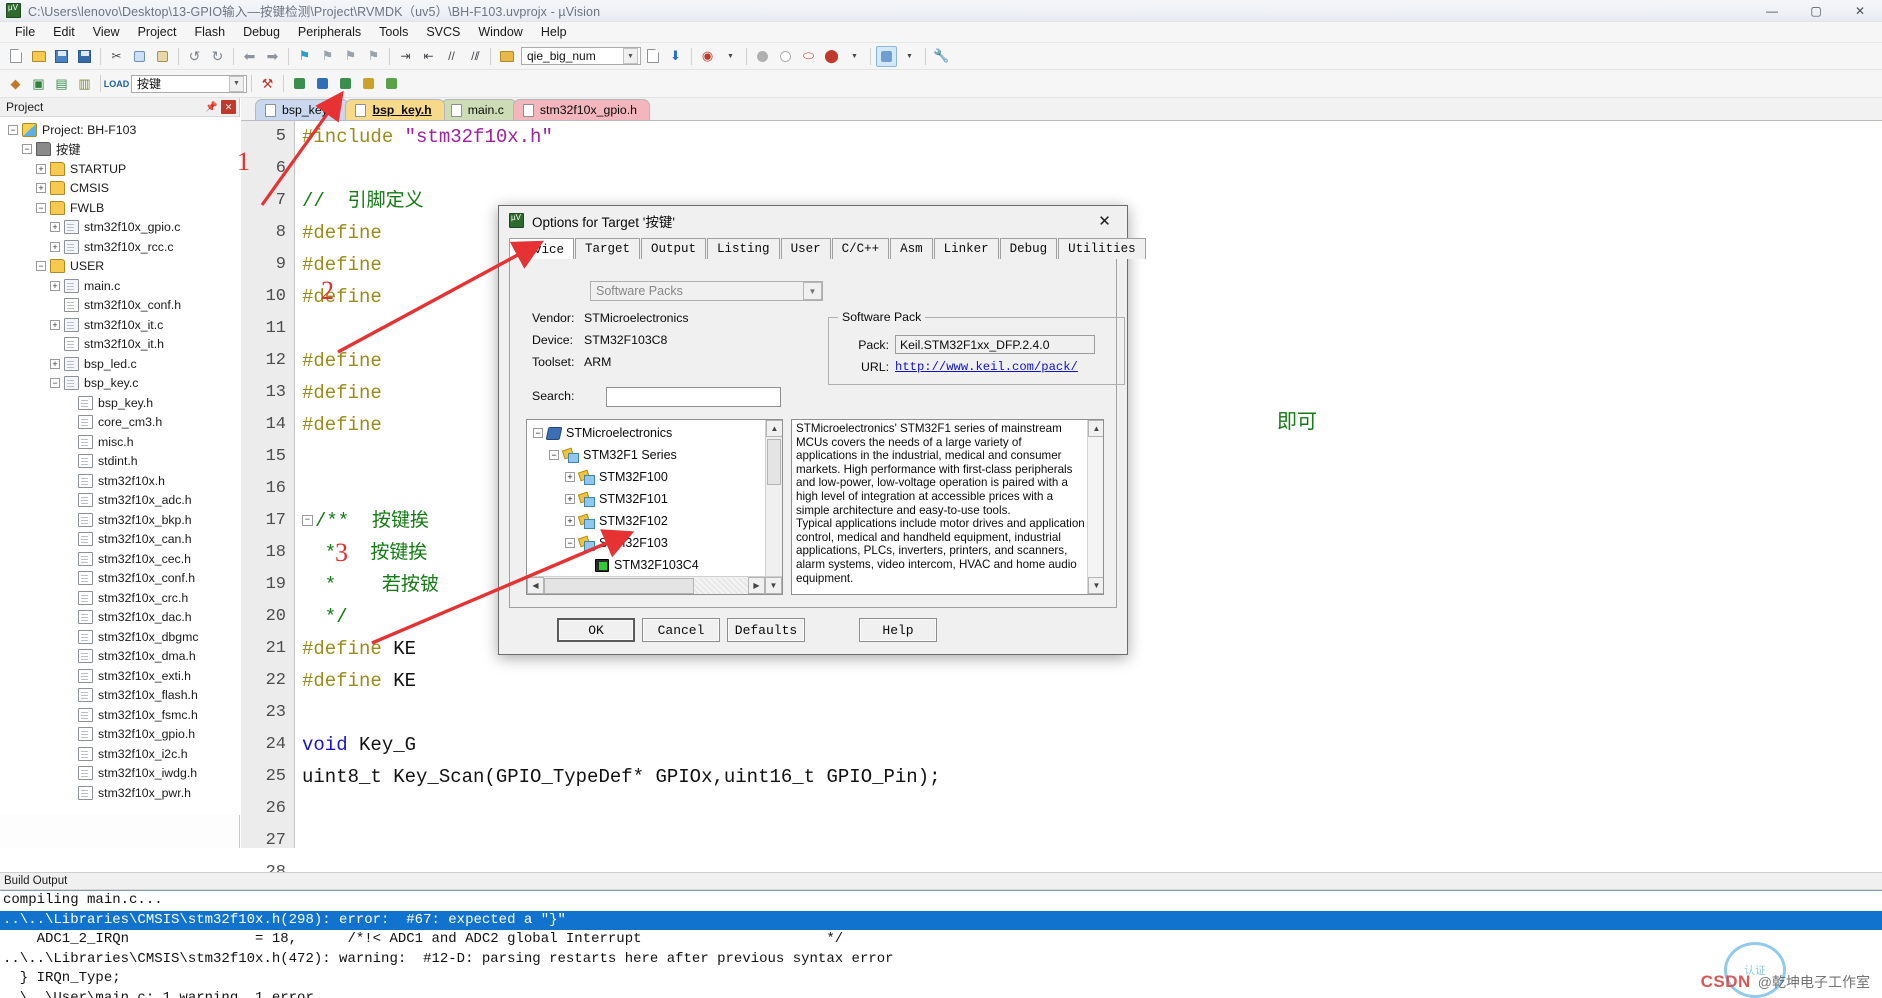 Image resolution: width=1882 pixels, height=998 pixels. Describe the element at coordinates (120, 618) in the screenshot. I see `project-tree-item: stm32f10x_dac.h` at that location.